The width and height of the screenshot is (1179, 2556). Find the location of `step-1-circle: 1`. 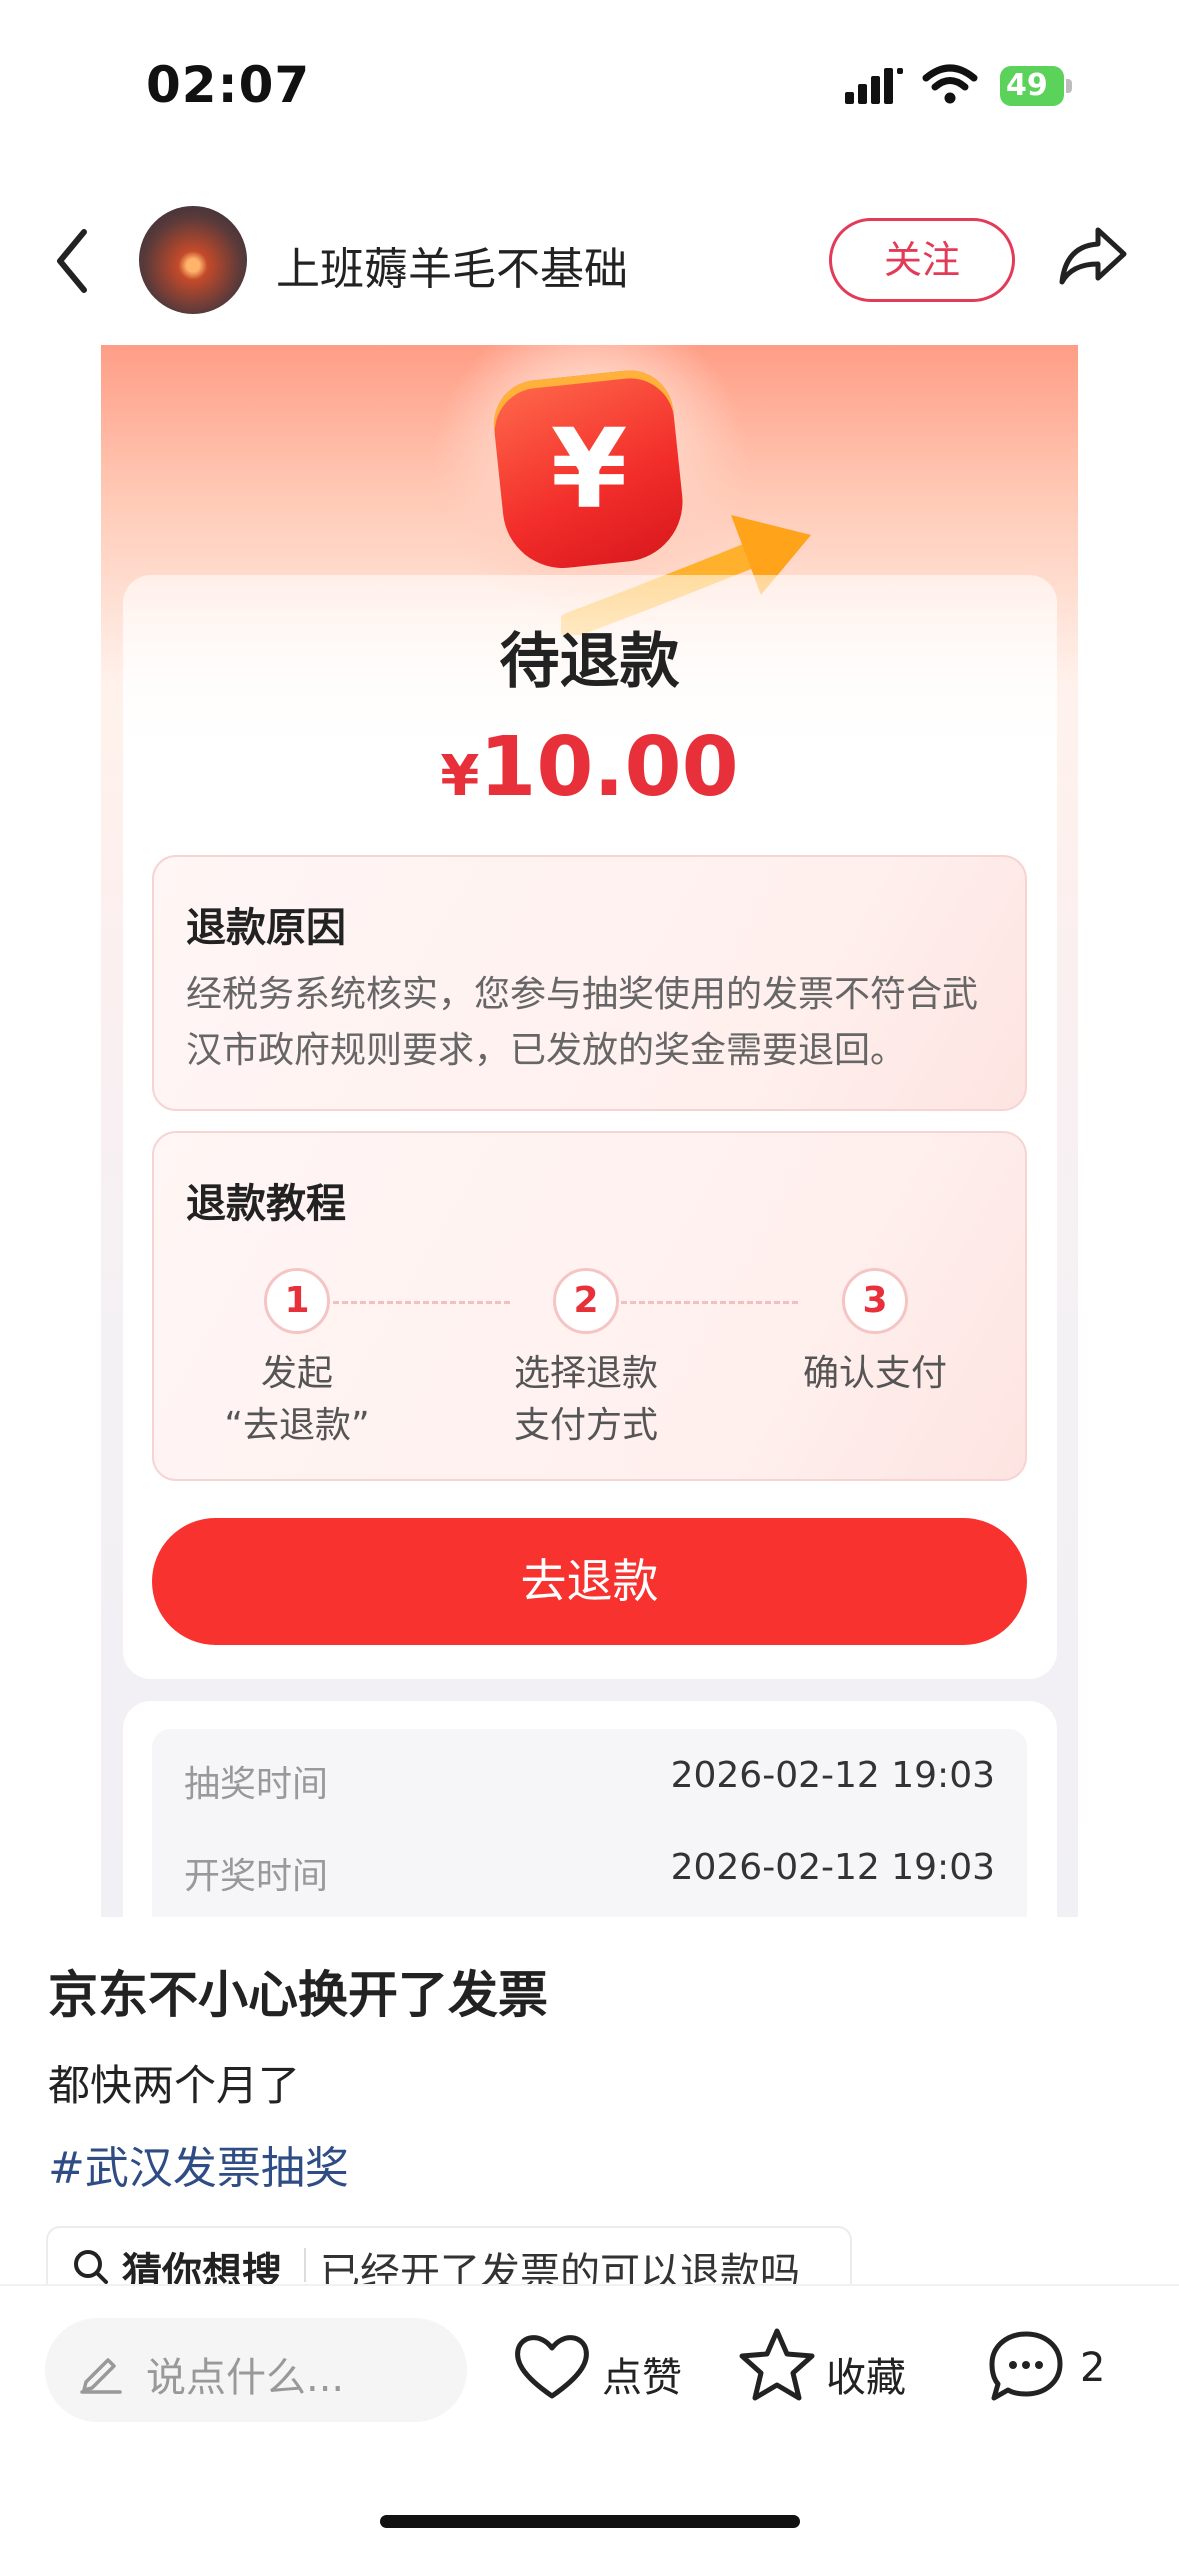

step-1-circle: 1 is located at coordinates (297, 1301).